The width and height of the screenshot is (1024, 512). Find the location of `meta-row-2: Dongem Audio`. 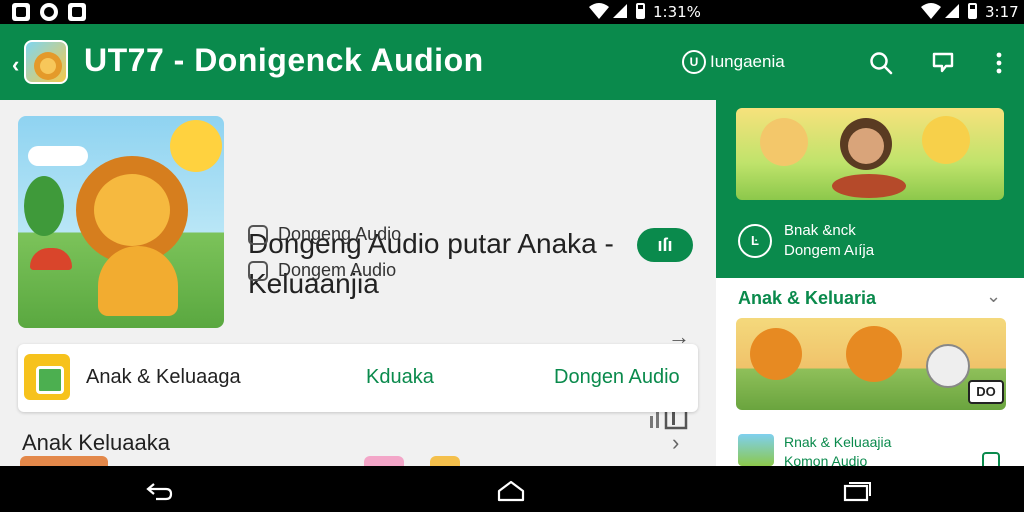

meta-row-2: Dongem Audio is located at coordinates (322, 270).